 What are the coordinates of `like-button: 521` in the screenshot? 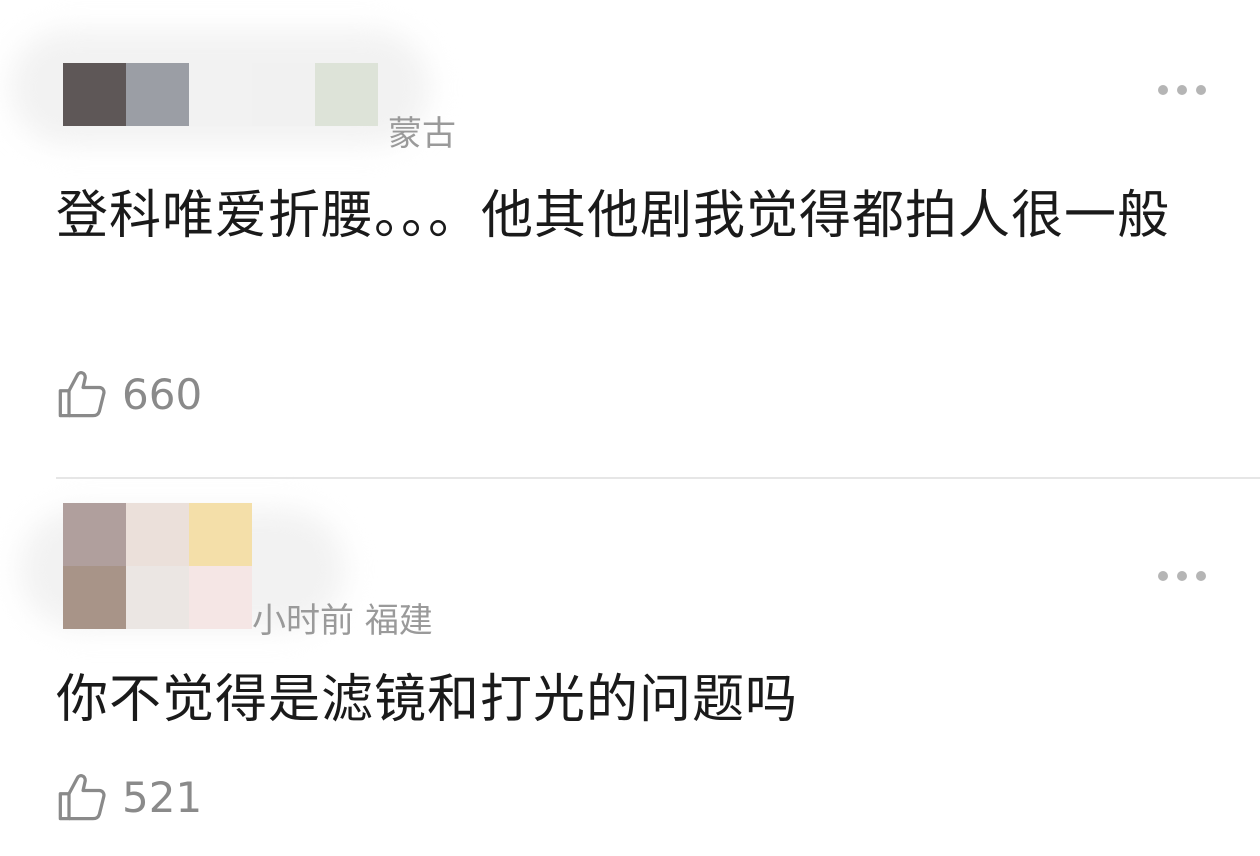 It's located at (129, 797).